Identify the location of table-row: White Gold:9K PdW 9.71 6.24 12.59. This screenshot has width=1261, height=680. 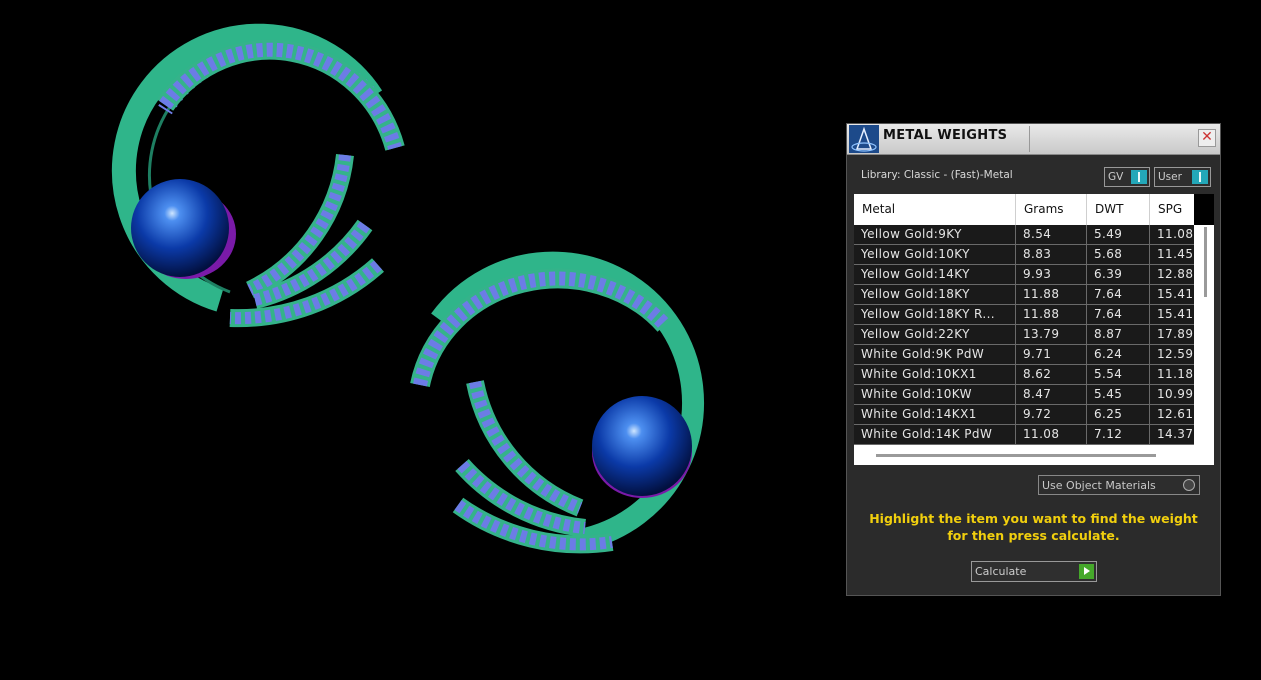
(1024, 355).